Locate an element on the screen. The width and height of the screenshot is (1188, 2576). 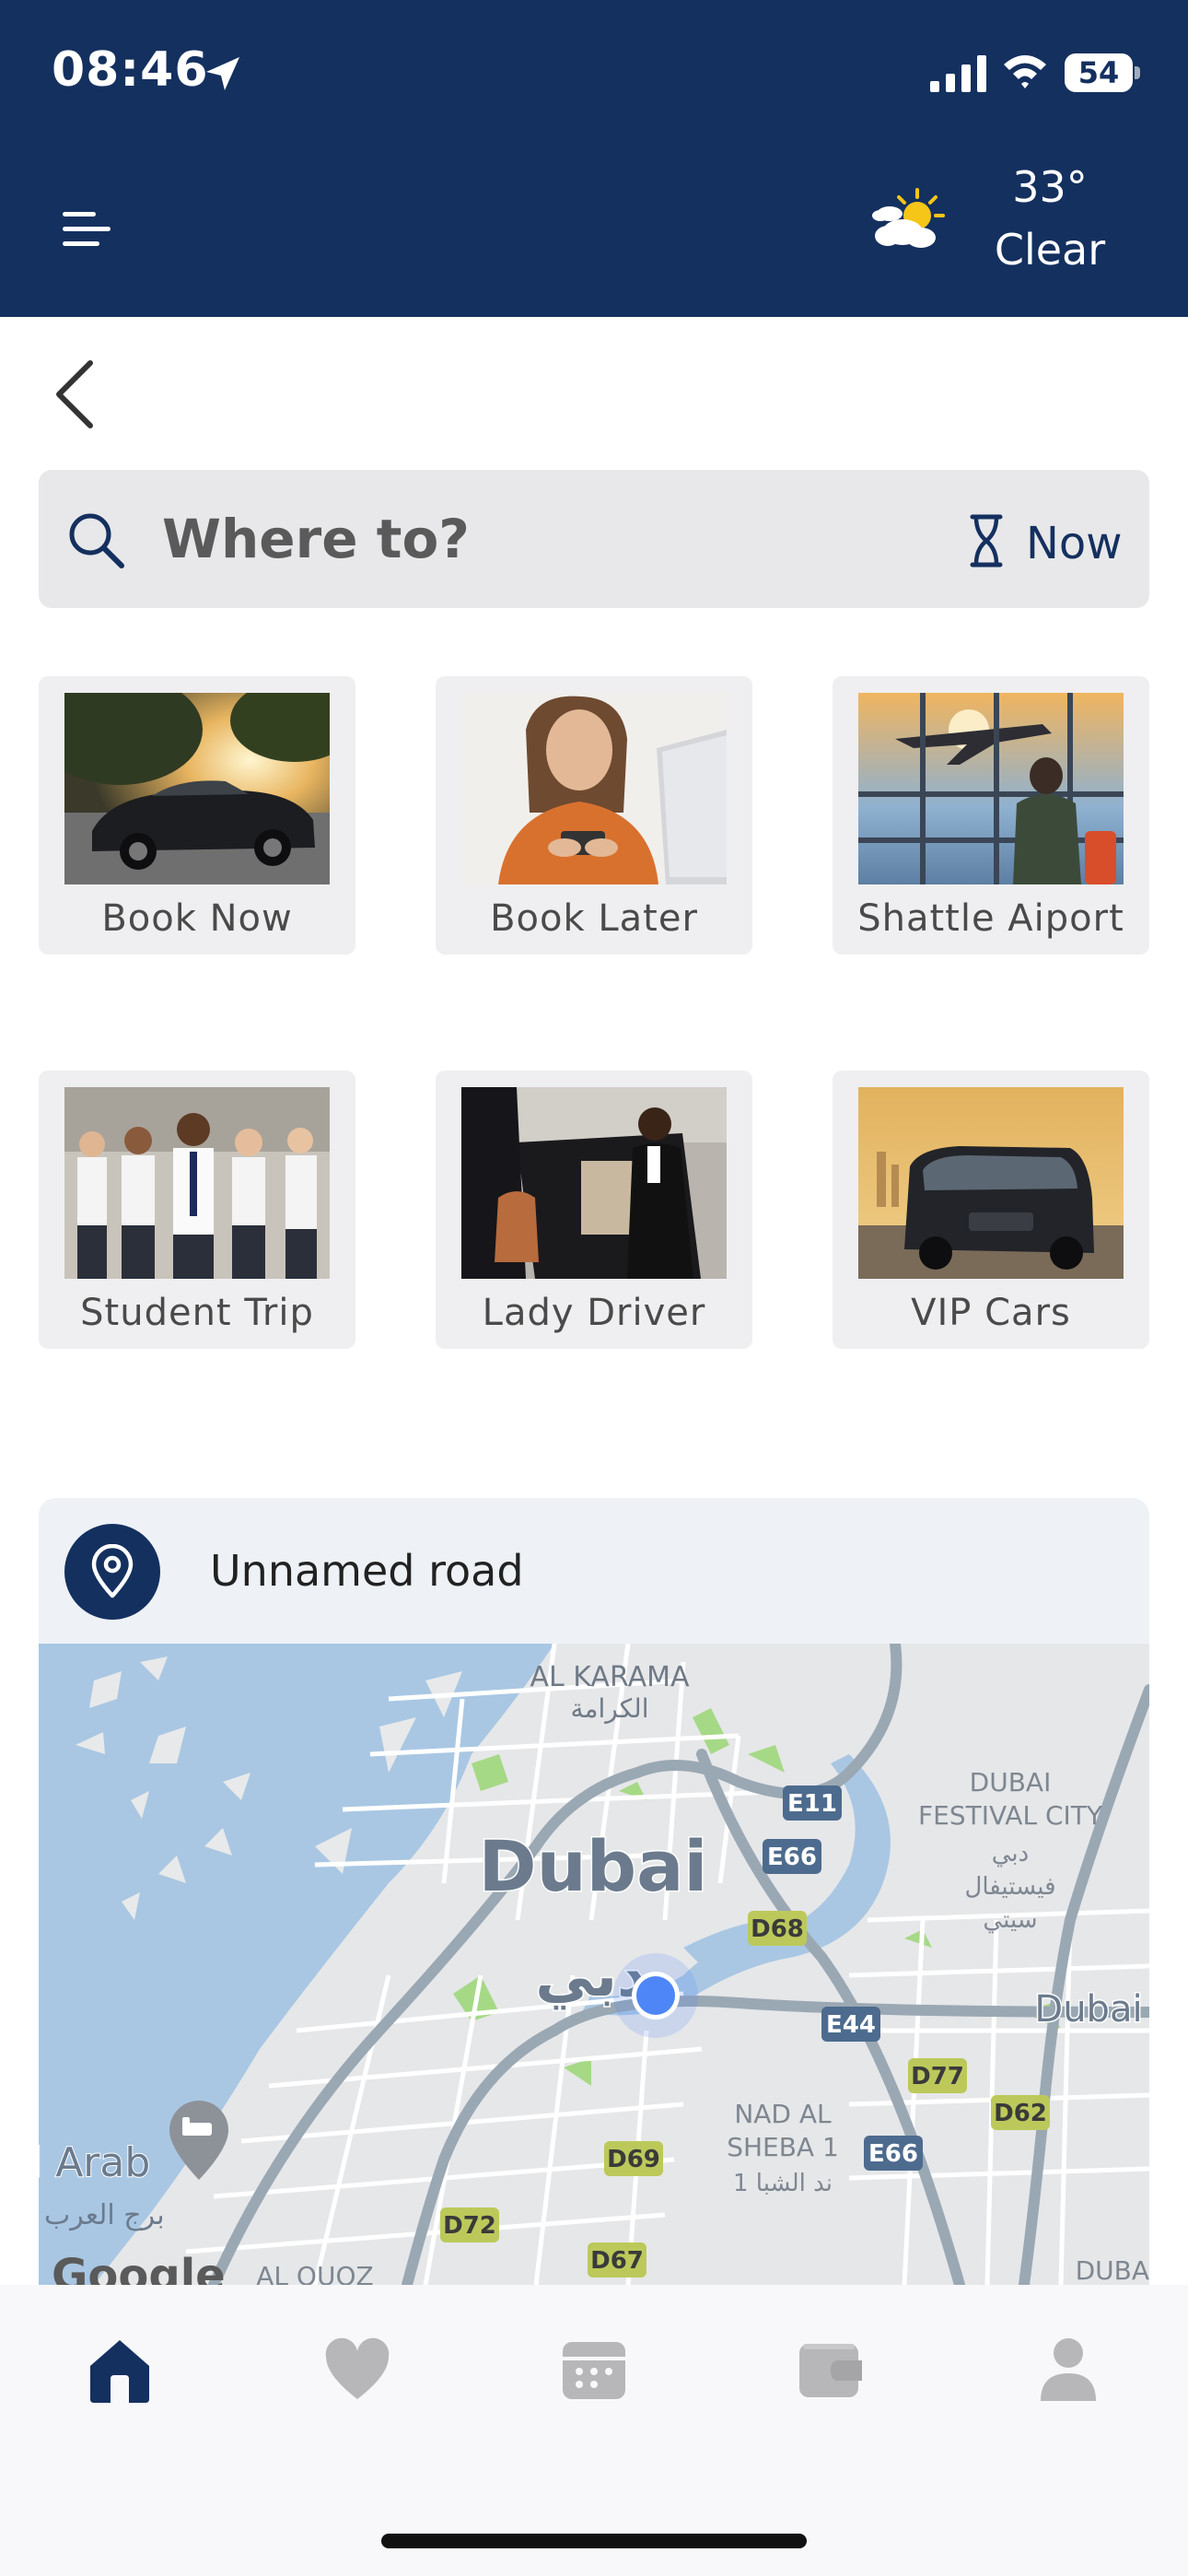
battery-indicator: 54 is located at coordinates (1102, 72).